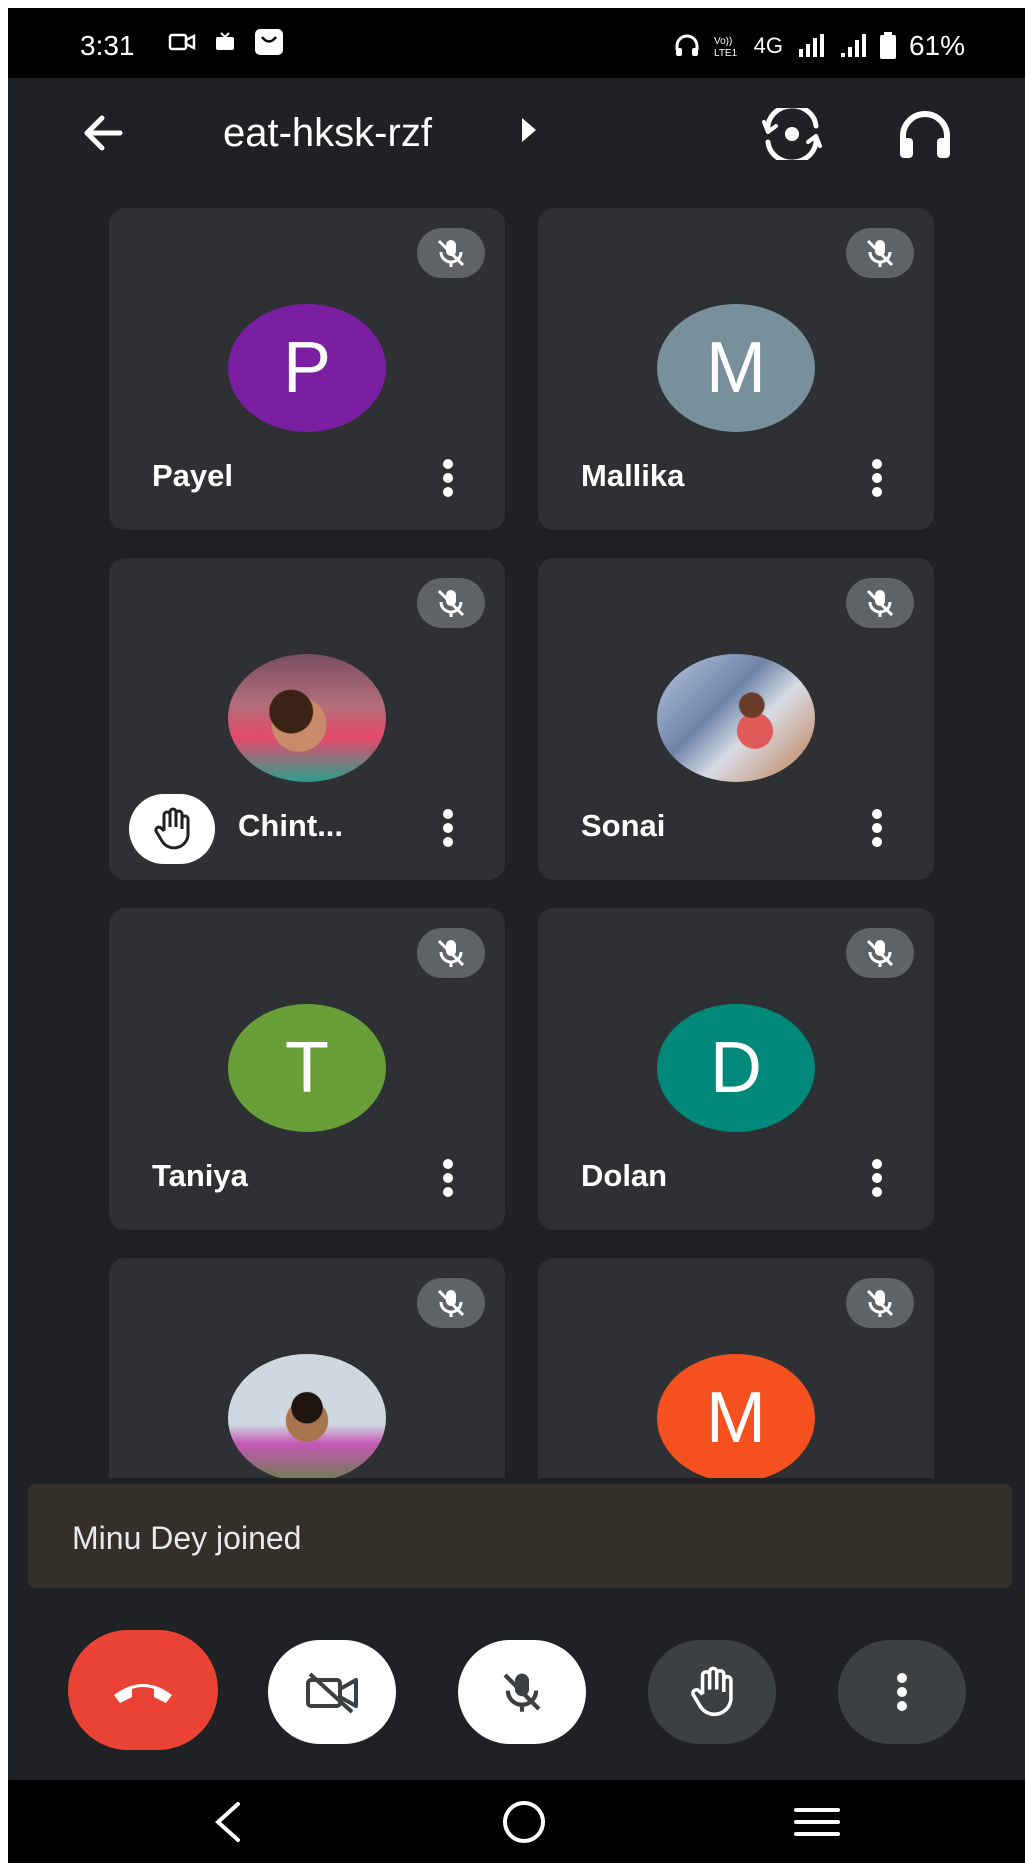  I want to click on avatar-initial: T, so click(307, 1068).